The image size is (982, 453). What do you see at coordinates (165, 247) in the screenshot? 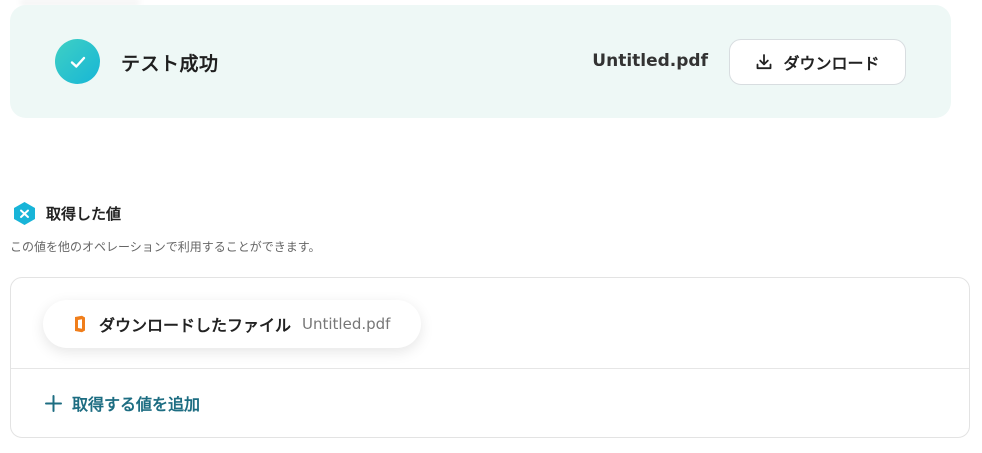
I see `acquired-values-description: この値を他のオペレーションで利用することができます。` at bounding box center [165, 247].